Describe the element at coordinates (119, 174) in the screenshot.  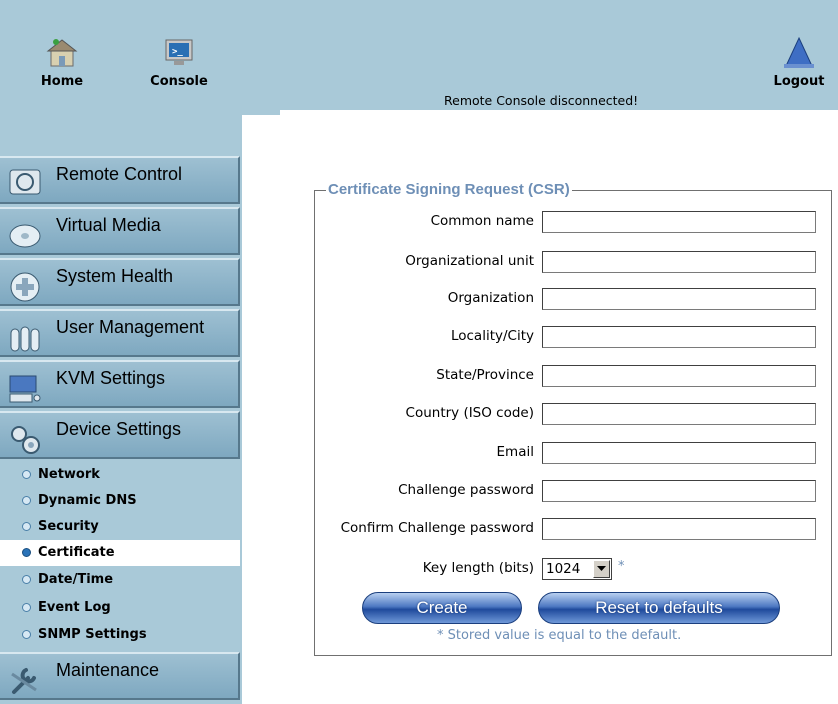
I see `nav-label: Remote Control` at that location.